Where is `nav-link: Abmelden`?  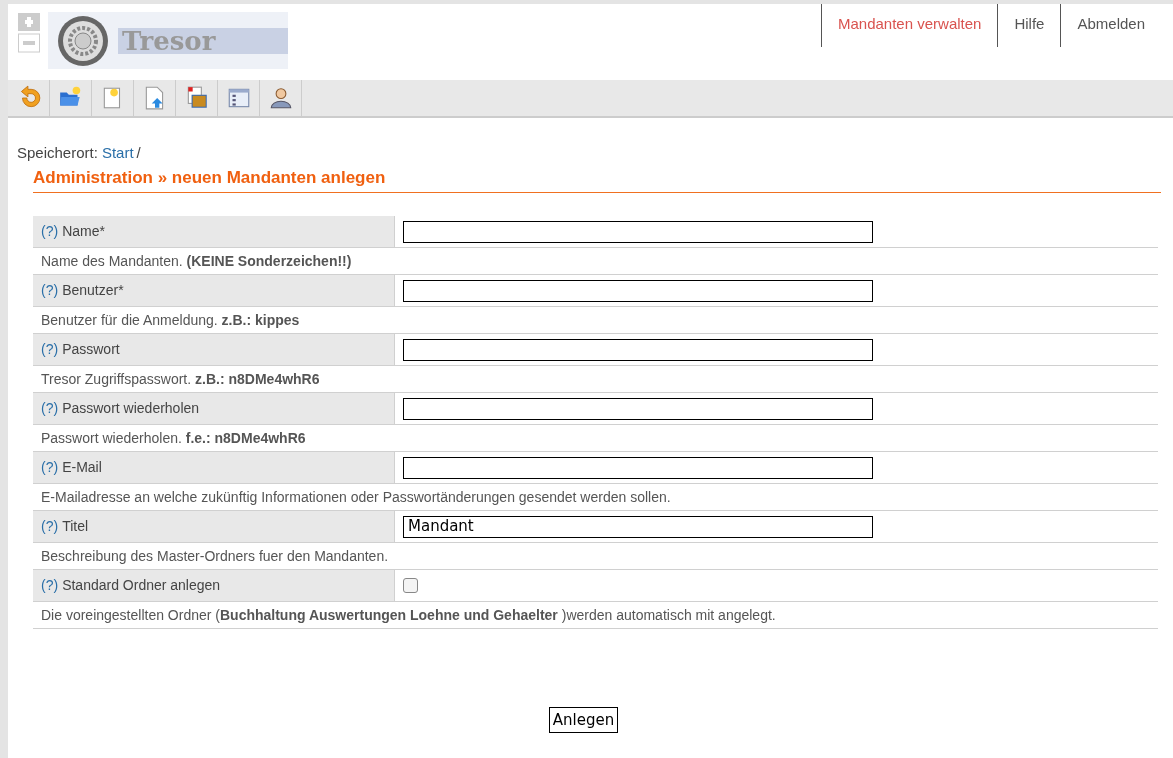
nav-link: Abmelden is located at coordinates (1110, 25).